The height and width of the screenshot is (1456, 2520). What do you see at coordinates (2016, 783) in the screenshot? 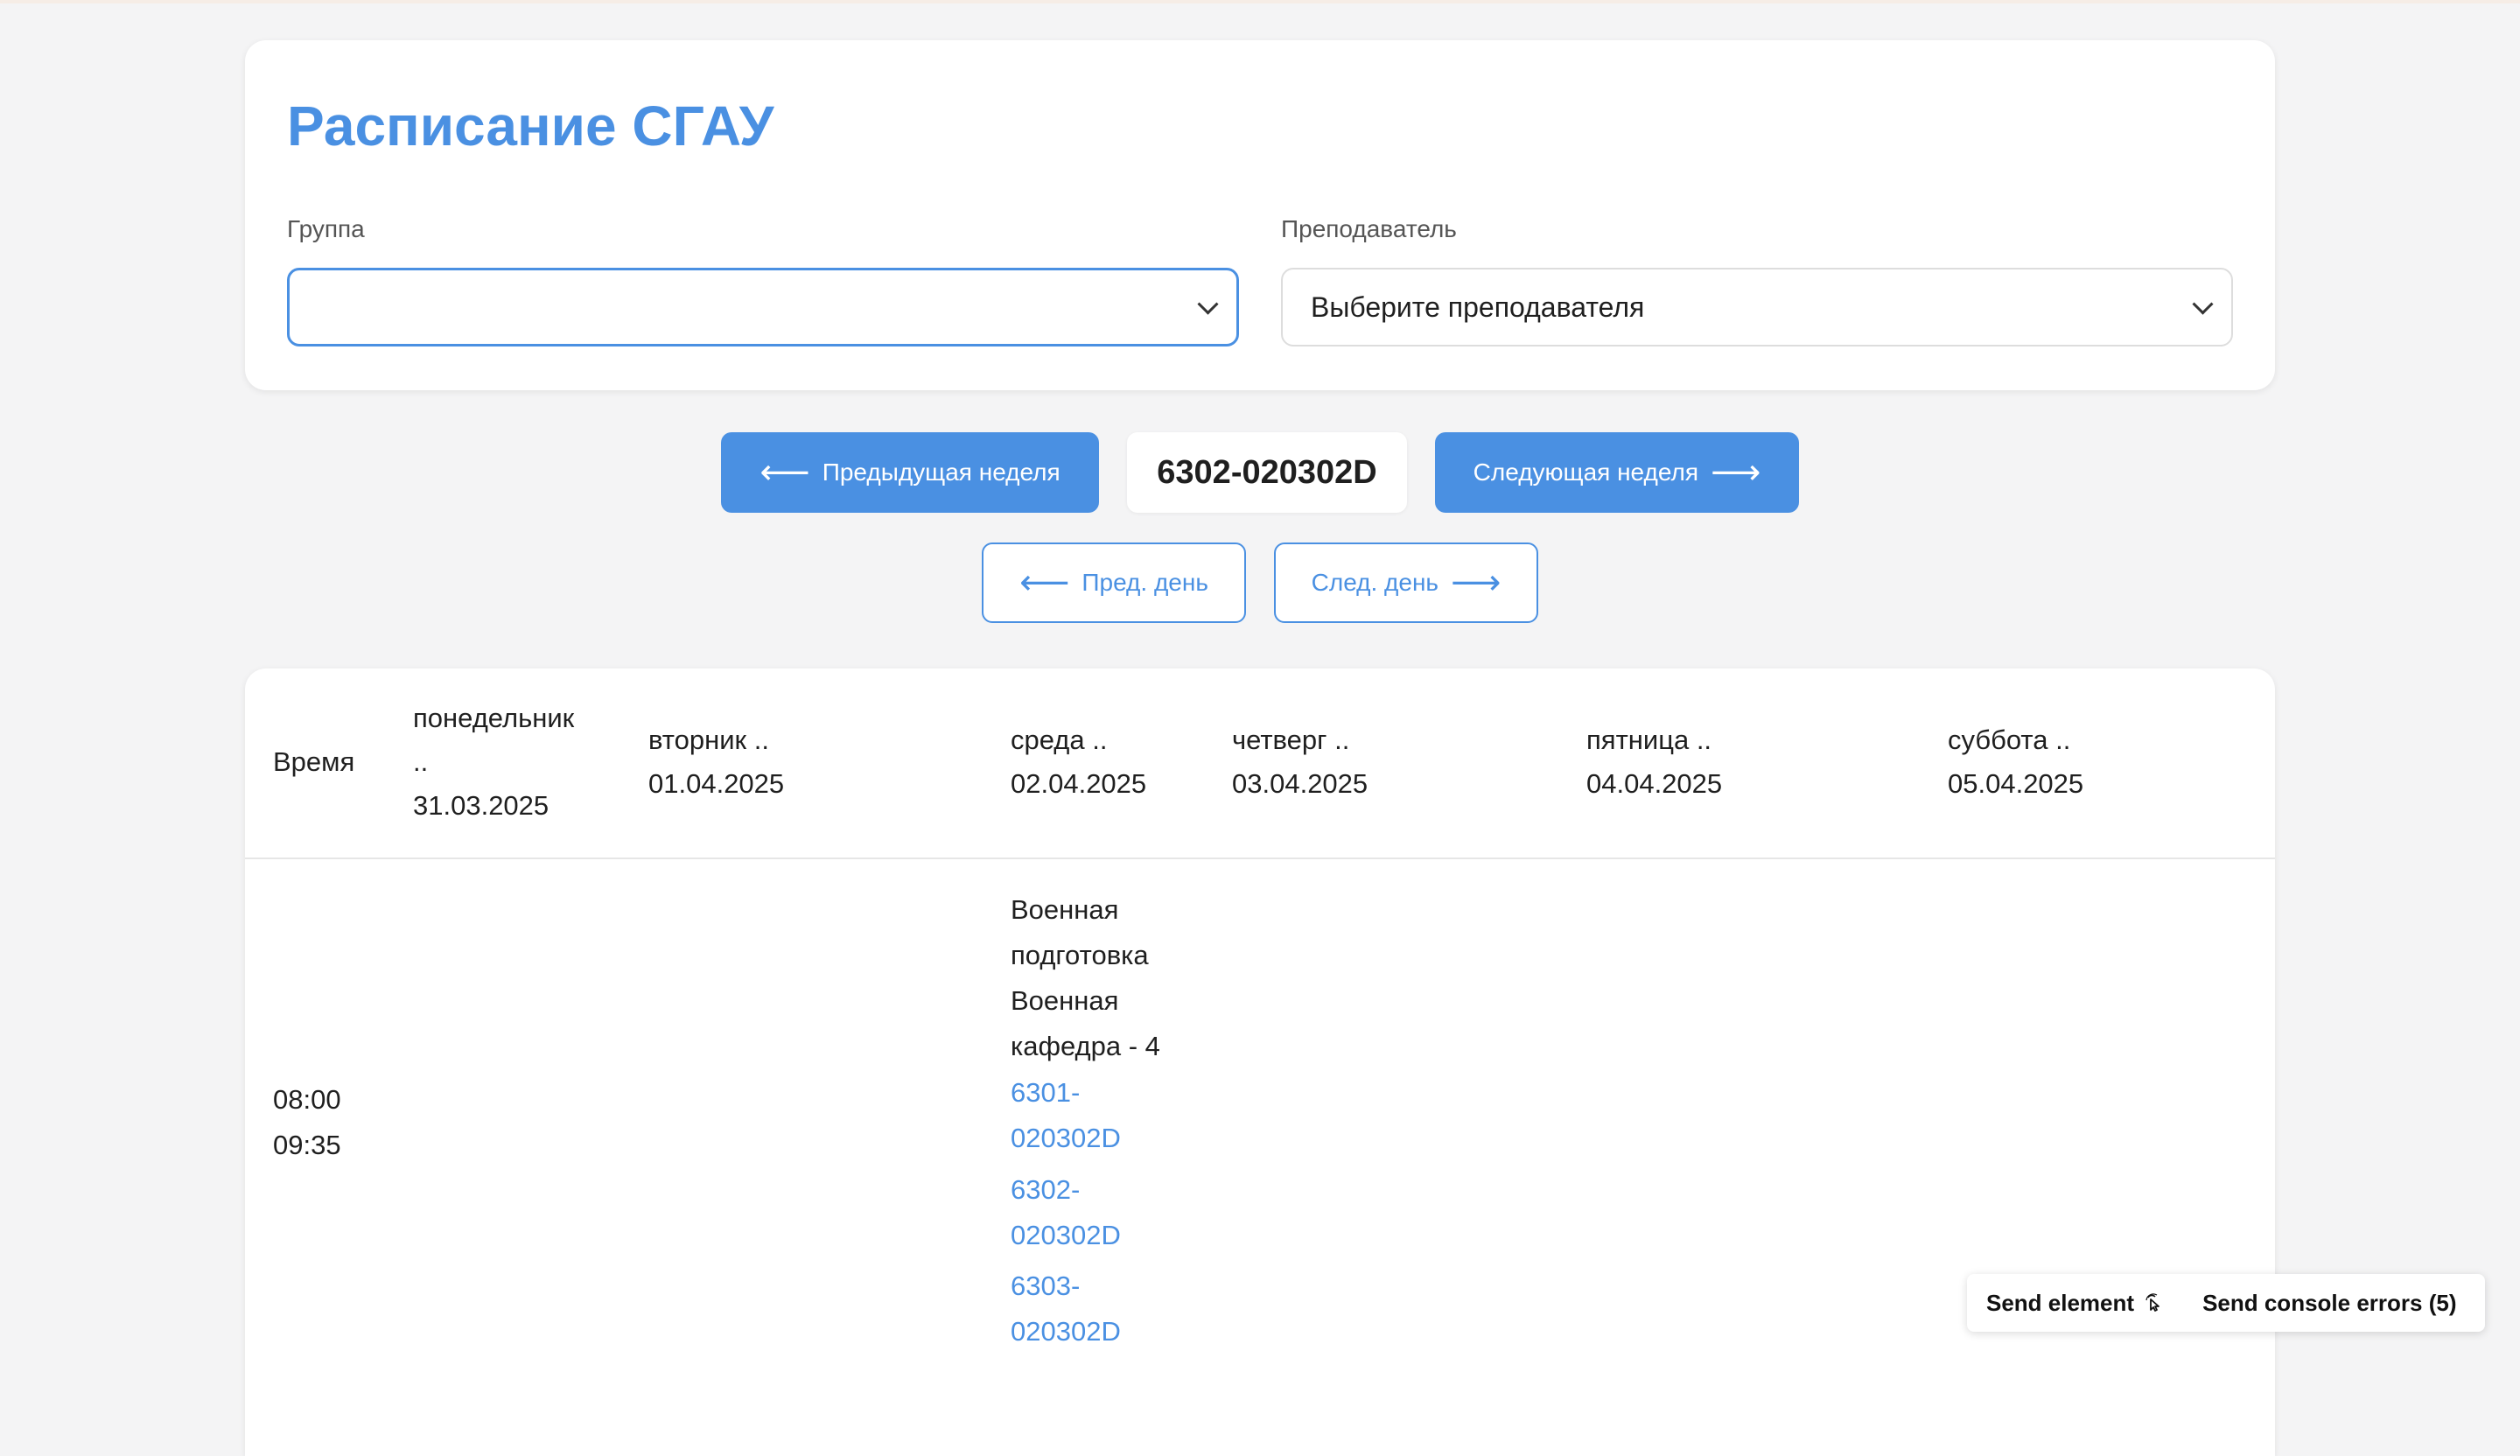
I see `day-date: 05.04.2025` at bounding box center [2016, 783].